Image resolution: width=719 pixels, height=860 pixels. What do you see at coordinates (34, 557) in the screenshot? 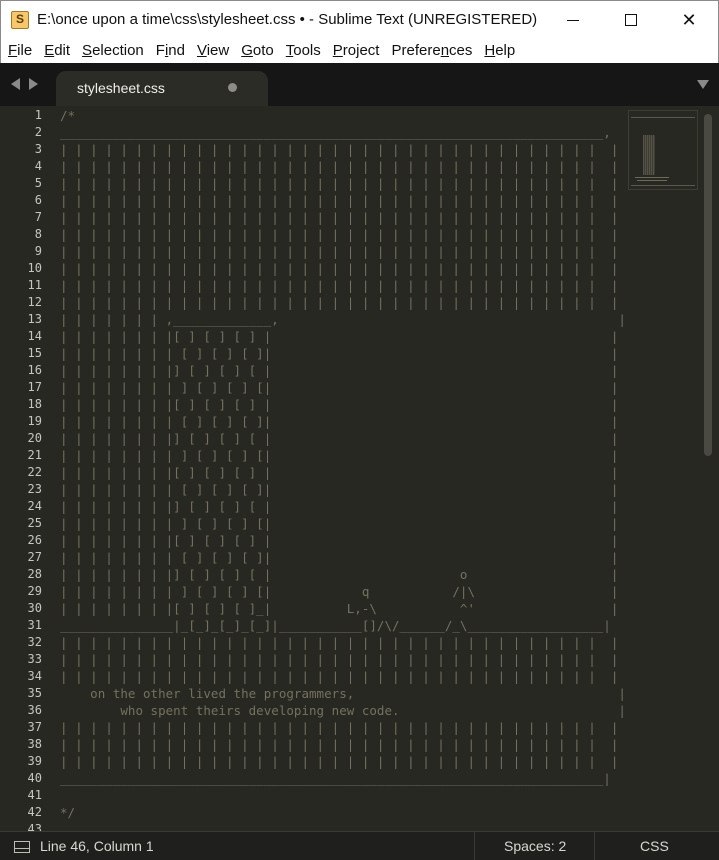
I see `line-number: 27` at bounding box center [34, 557].